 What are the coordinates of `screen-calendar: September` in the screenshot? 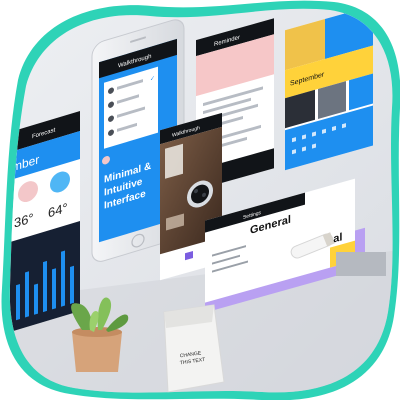 It's located at (329, 89).